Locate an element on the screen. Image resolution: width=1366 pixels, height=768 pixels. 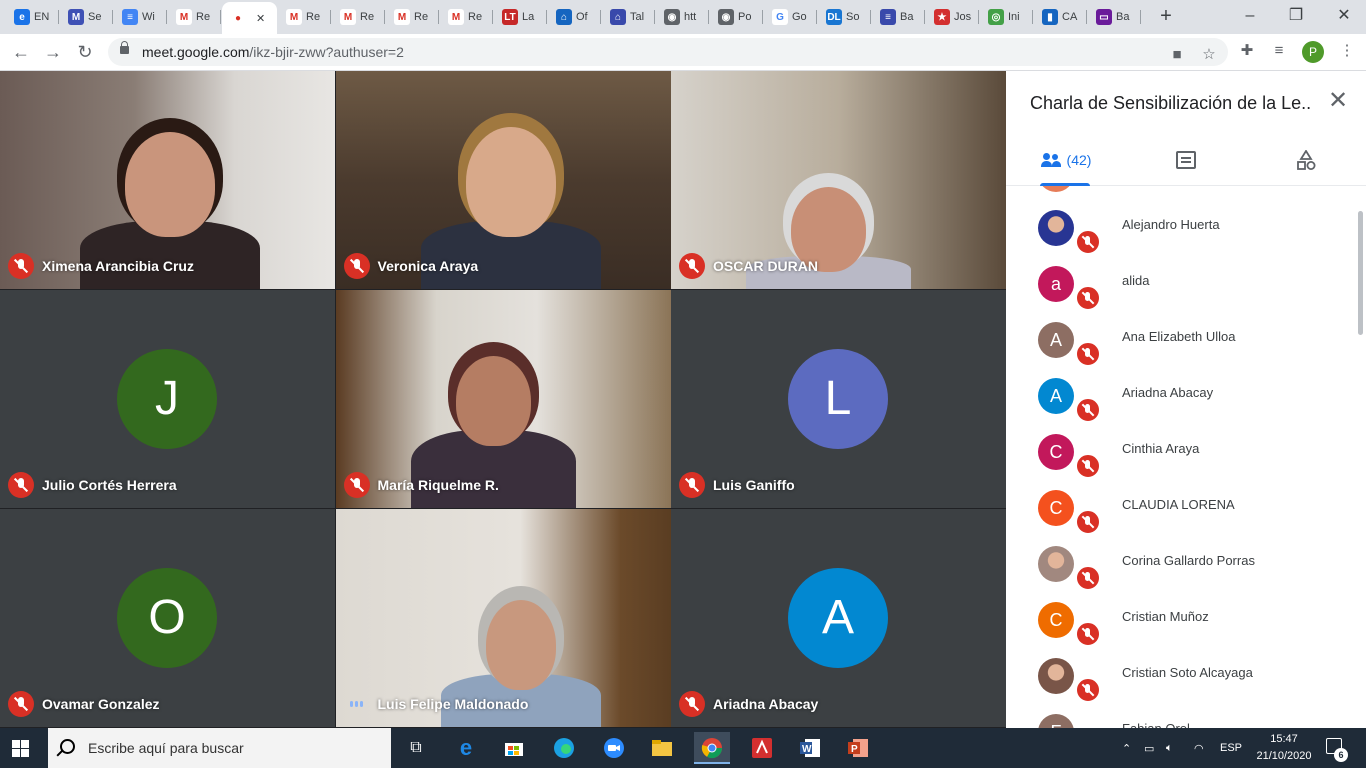
store-icon is located at coordinates (514, 748).